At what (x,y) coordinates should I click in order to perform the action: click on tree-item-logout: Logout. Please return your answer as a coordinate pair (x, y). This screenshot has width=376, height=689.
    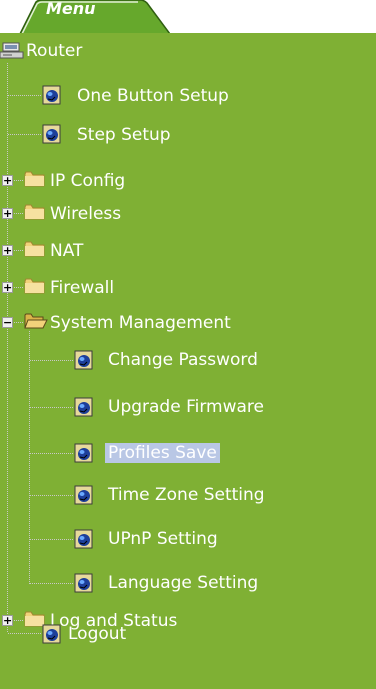
    Looking at the image, I should click on (188, 635).